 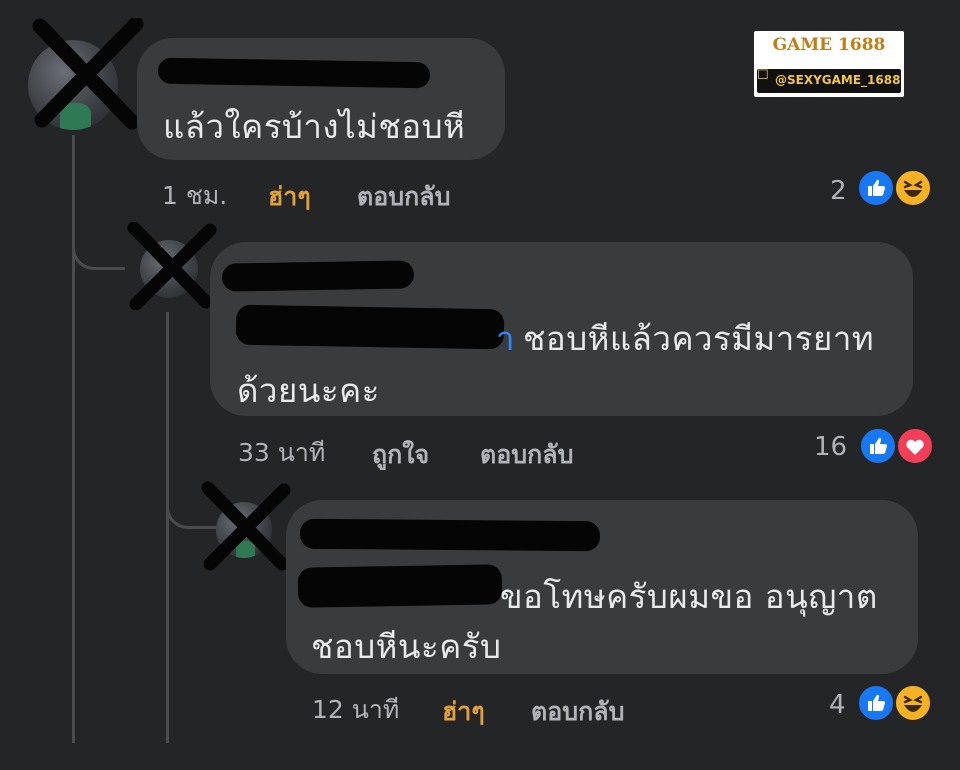 What do you see at coordinates (829, 64) in the screenshot?
I see `watermark-logo: GAME 1688 ☐ @SEXYGAME_1688` at bounding box center [829, 64].